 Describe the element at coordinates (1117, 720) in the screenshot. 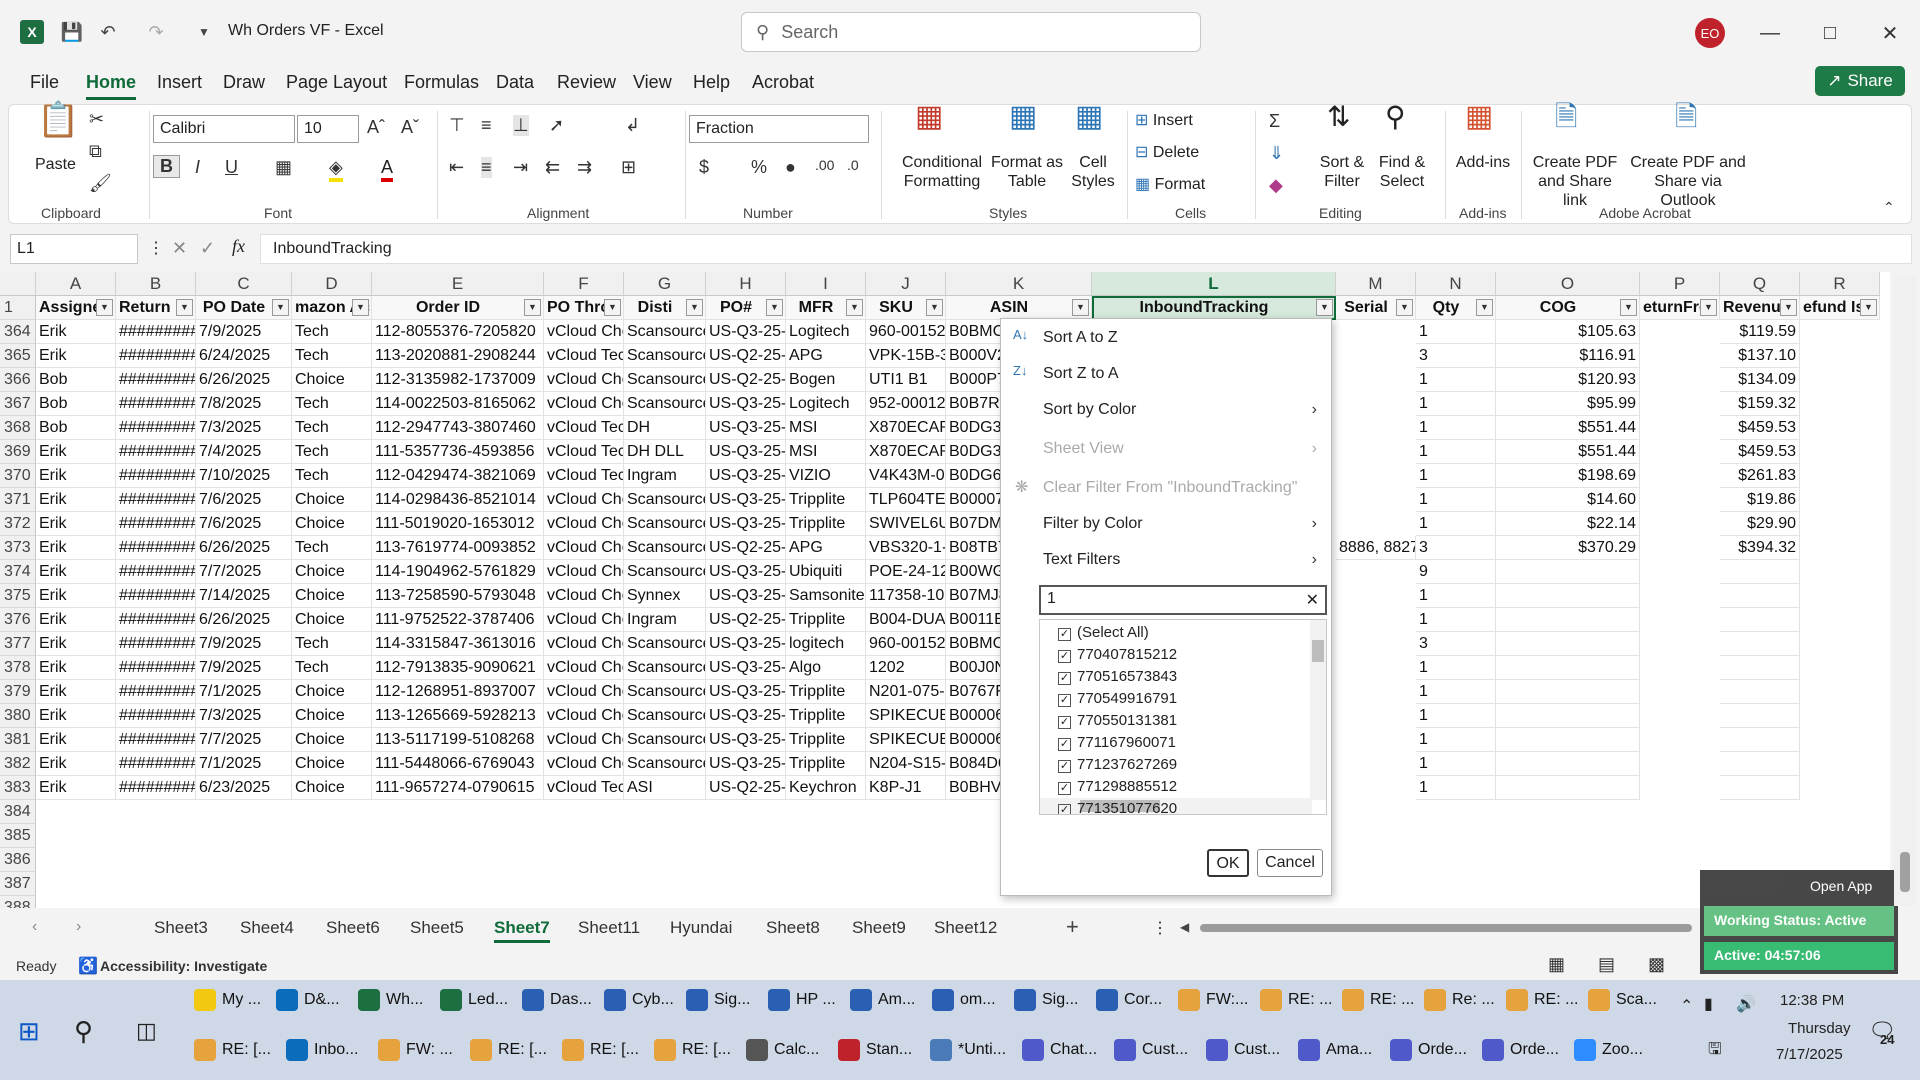

I see `filter-list-item: ✓ 770550131381` at that location.